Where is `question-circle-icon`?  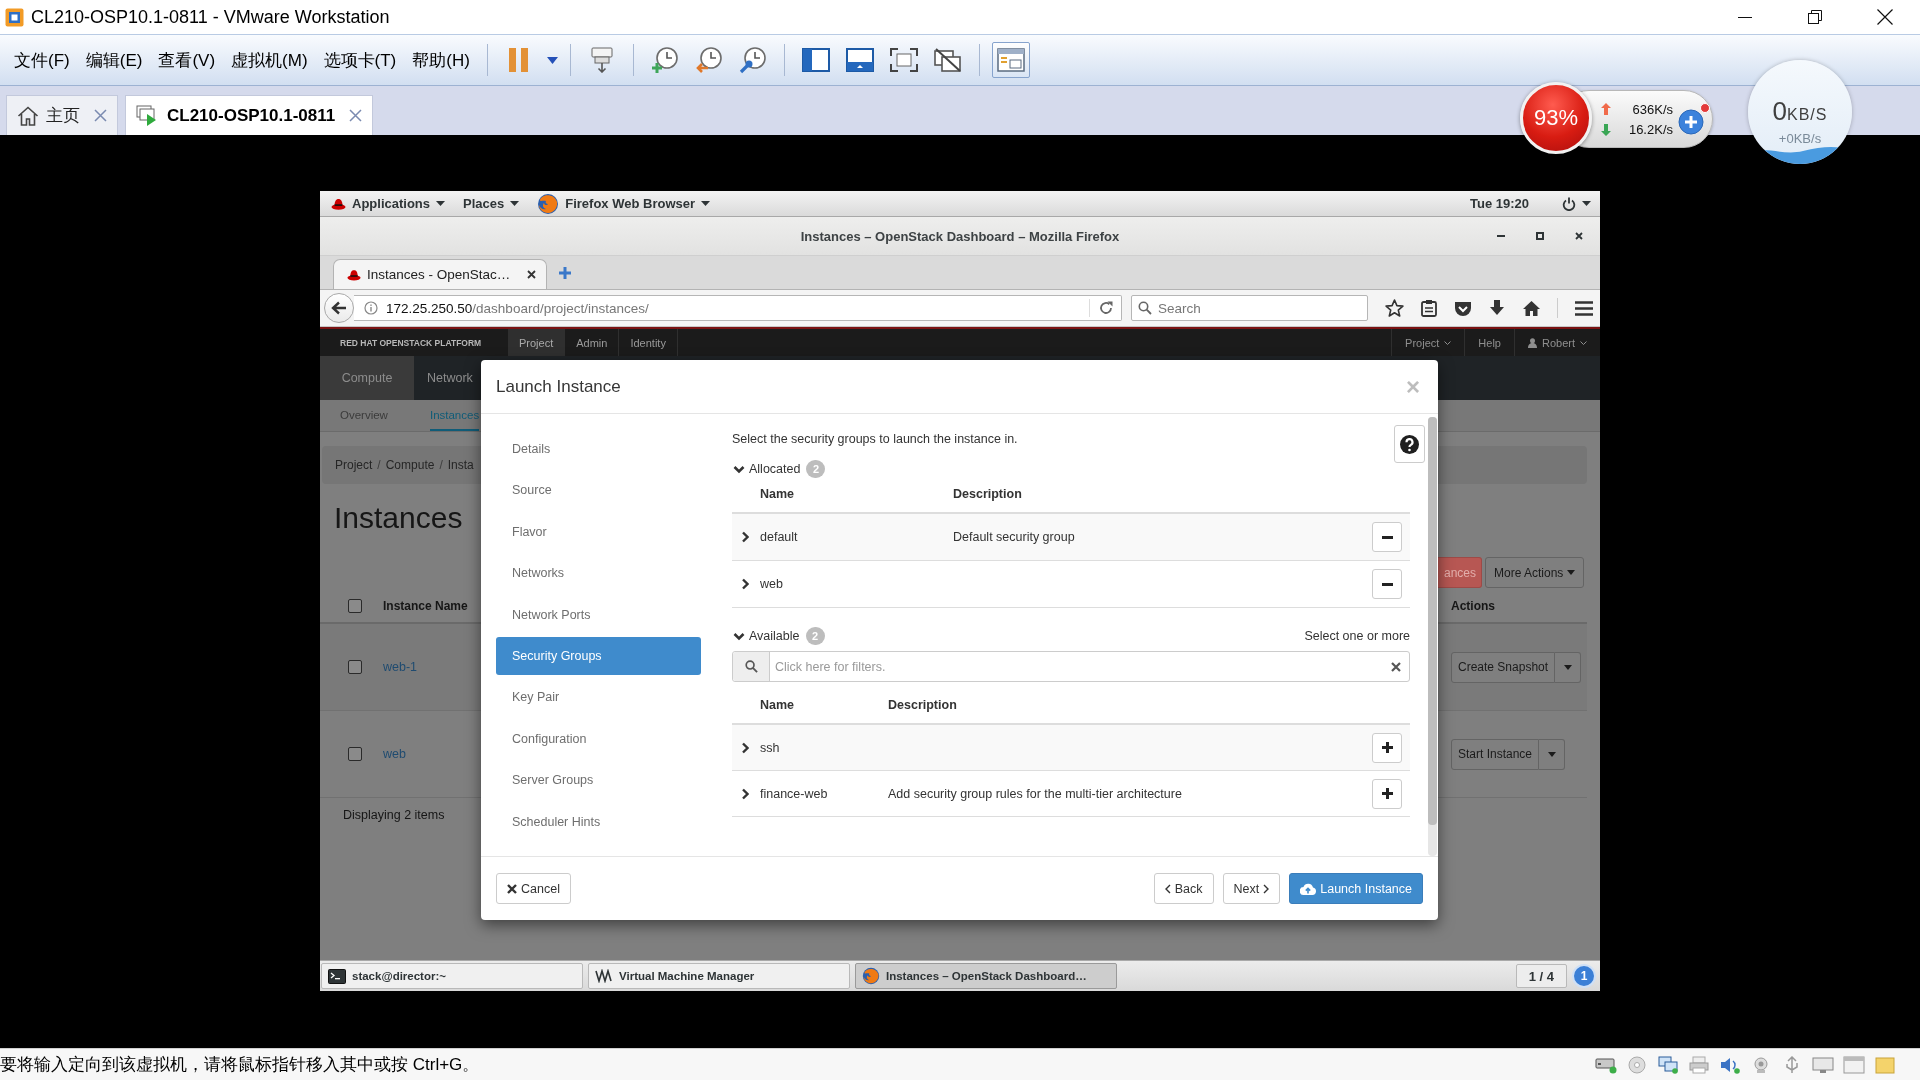
question-circle-icon is located at coordinates (1409, 444).